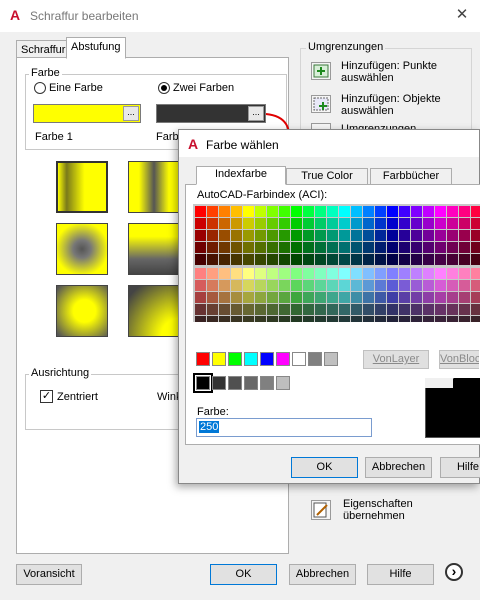 This screenshot has height=600, width=480. Describe the element at coordinates (164, 88) in the screenshot. I see `radio-zwei-farben` at that location.